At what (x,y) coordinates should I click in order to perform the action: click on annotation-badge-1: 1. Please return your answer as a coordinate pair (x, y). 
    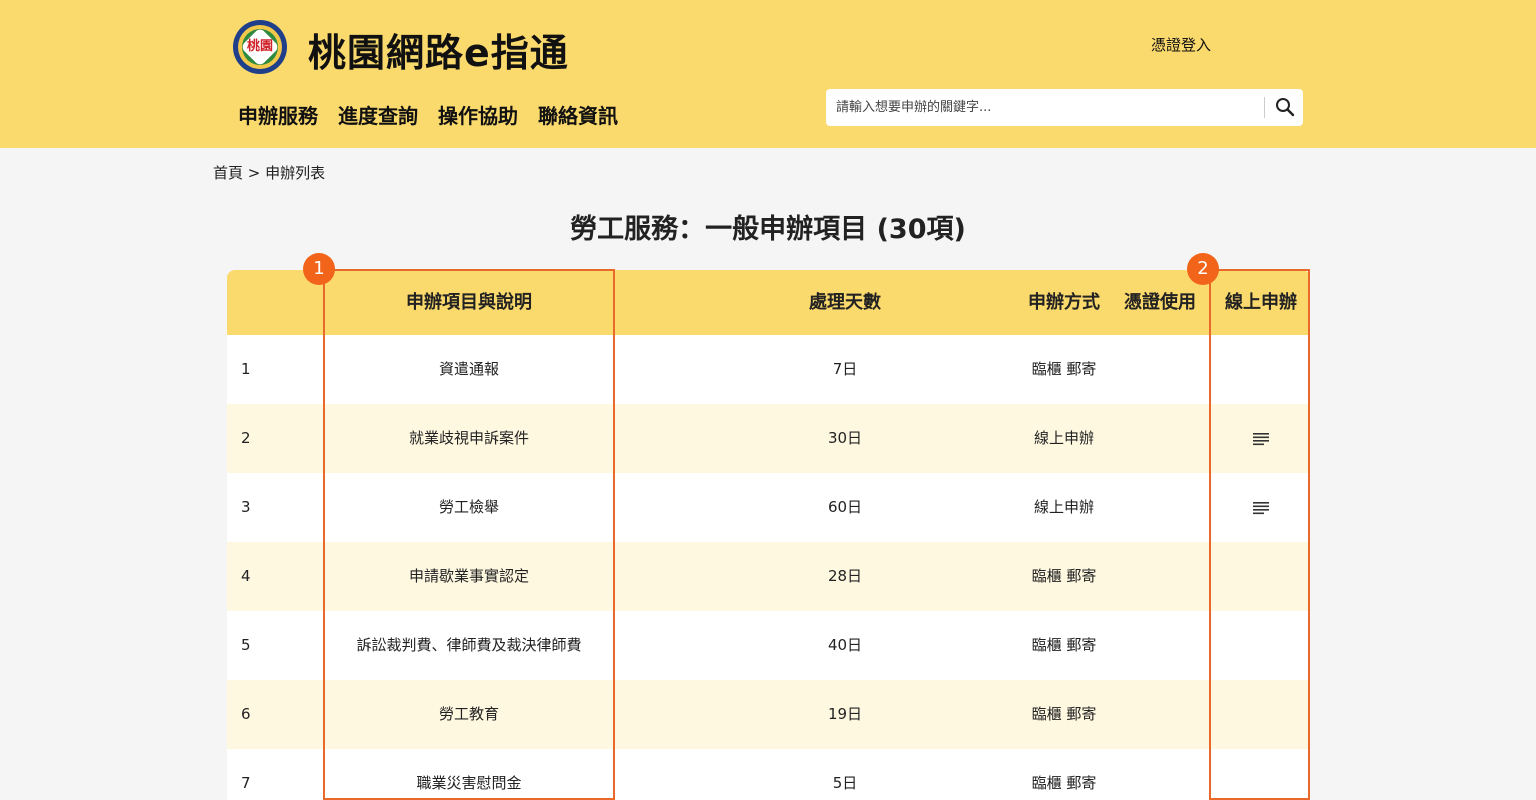
    Looking at the image, I should click on (319, 269).